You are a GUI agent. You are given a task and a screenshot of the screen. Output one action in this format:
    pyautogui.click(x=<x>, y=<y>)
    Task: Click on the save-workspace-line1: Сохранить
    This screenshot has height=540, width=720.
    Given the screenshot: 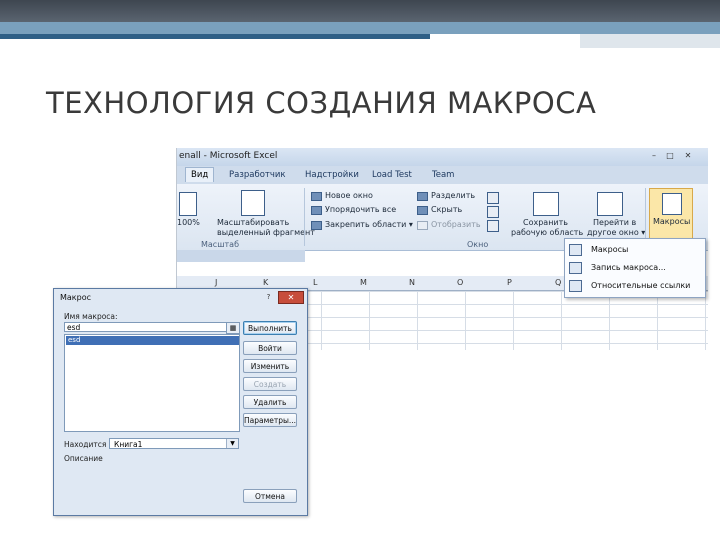 What is the action you would take?
    pyautogui.click(x=545, y=222)
    